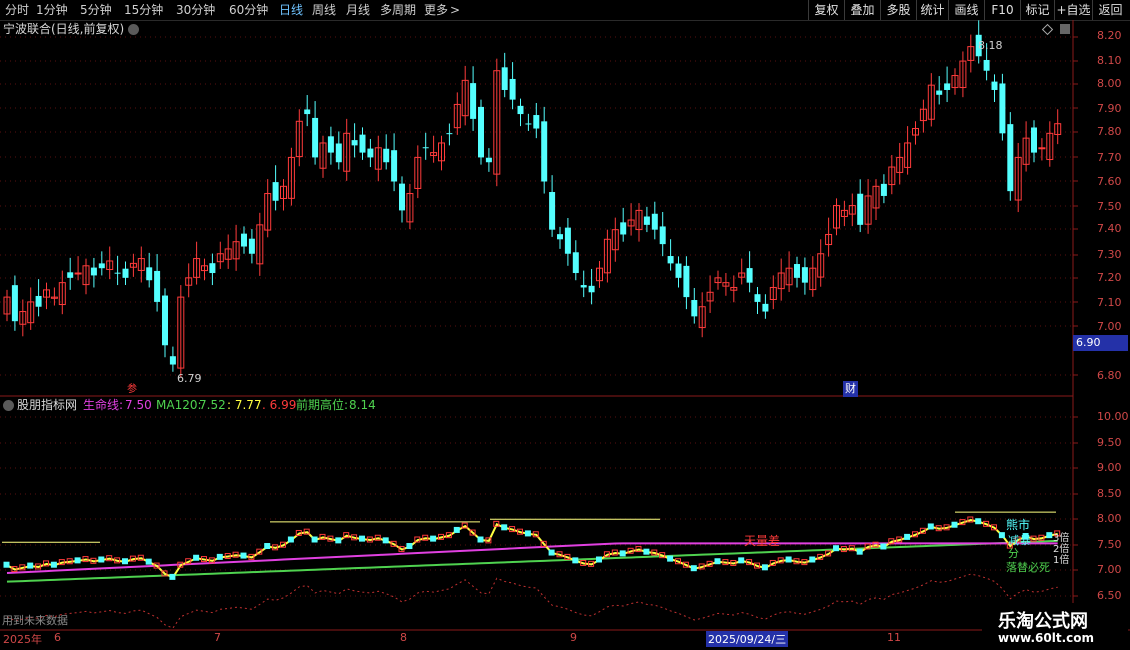 This screenshot has width=1130, height=650. What do you see at coordinates (1109, 375) in the screenshot?
I see `price-tick: 6.80` at bounding box center [1109, 375].